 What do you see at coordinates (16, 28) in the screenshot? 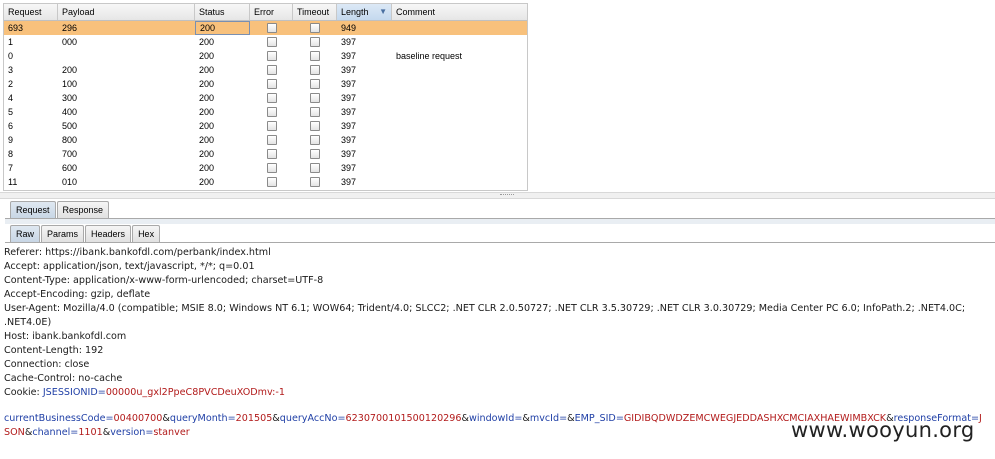
I see `cell-request: 693` at bounding box center [16, 28].